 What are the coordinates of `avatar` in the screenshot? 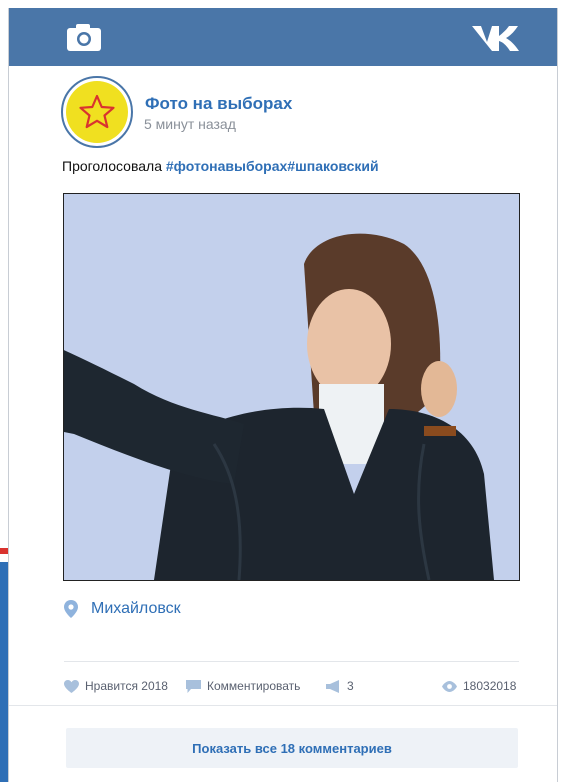 It's located at (97, 112).